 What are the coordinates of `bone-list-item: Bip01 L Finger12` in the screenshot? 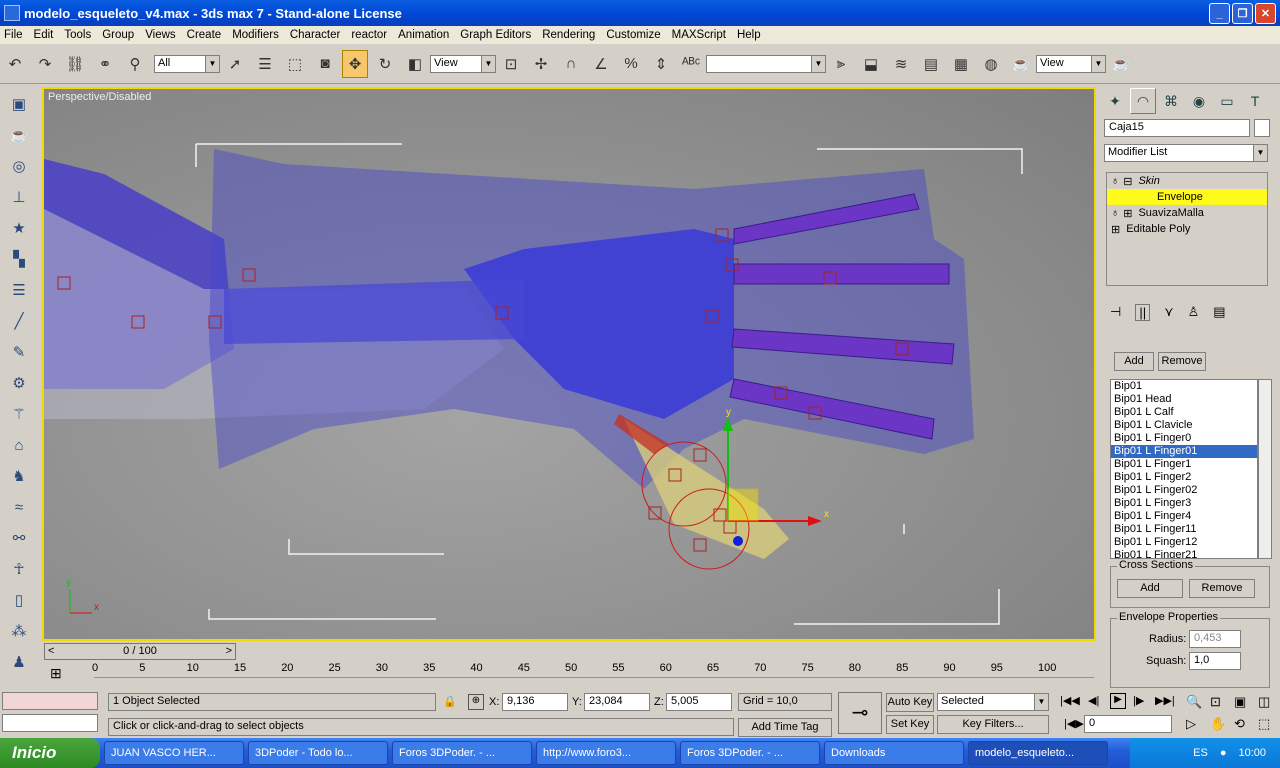 It's located at (1184, 542).